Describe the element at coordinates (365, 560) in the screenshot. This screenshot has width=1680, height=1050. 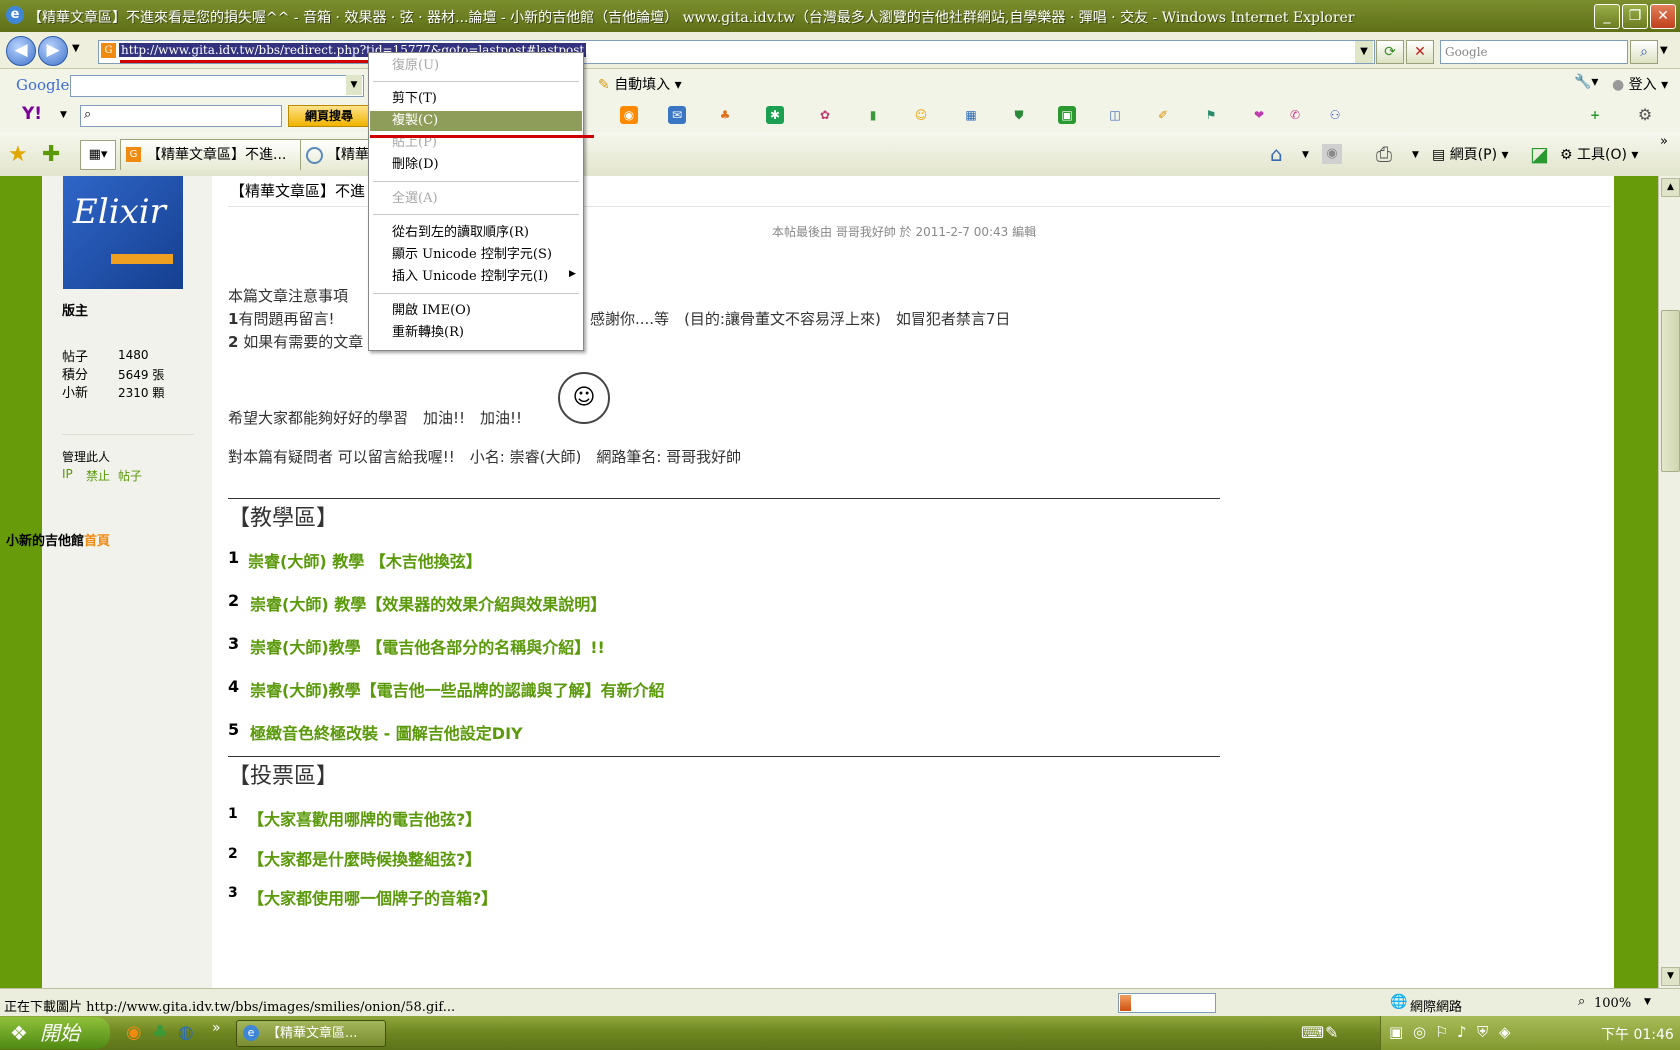
I see `teach-link: 崇睿(大師) 教學 【木吉他換弦】` at that location.